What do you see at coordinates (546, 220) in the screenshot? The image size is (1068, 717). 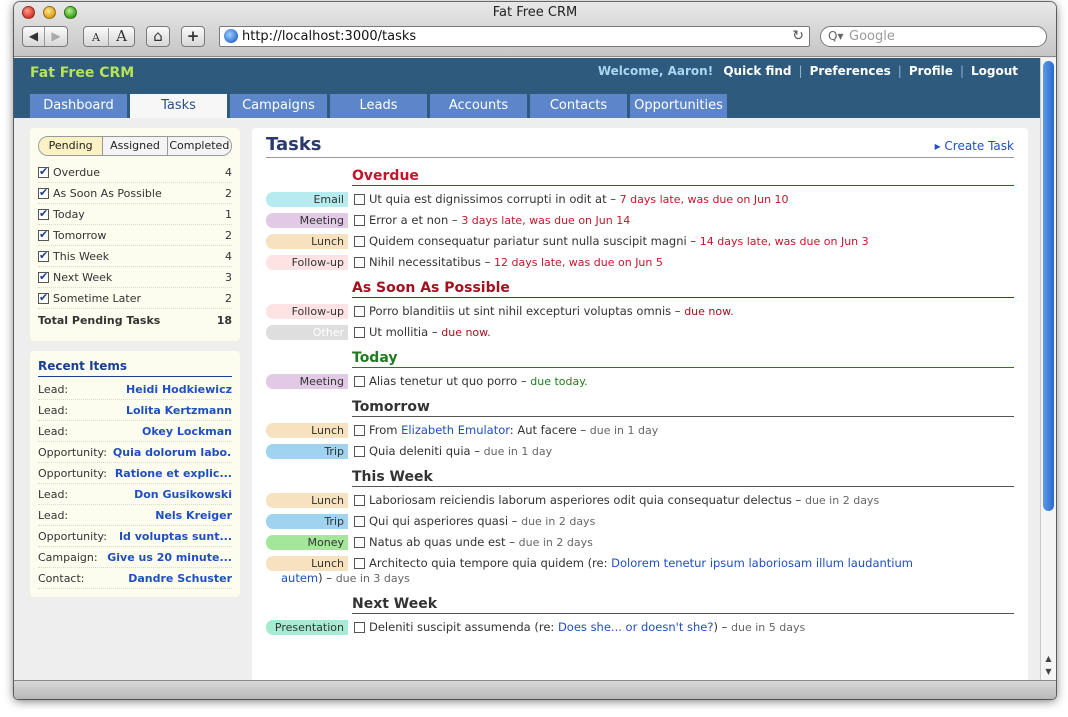 I see `task-due: 3 days late, was due on Jun 14` at bounding box center [546, 220].